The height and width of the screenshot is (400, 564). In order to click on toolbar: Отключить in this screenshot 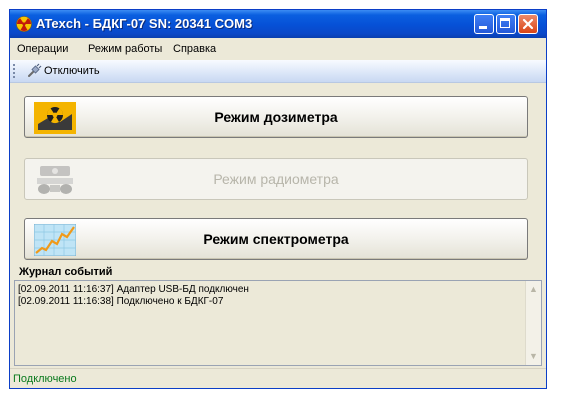, I will do `click(278, 71)`.